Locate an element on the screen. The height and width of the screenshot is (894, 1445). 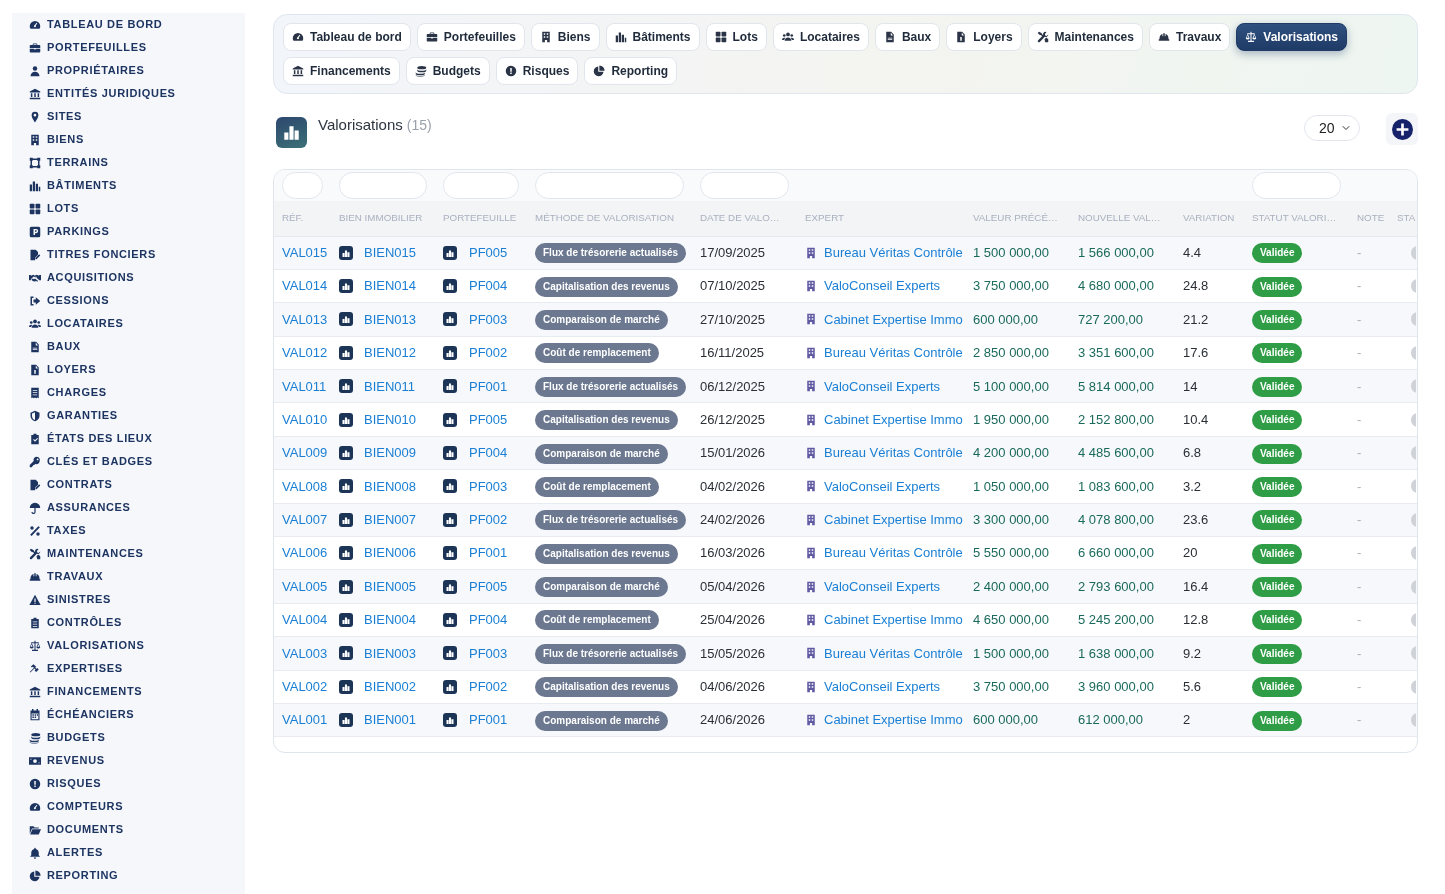
module-tab: Valorisations is located at coordinates (1292, 37).